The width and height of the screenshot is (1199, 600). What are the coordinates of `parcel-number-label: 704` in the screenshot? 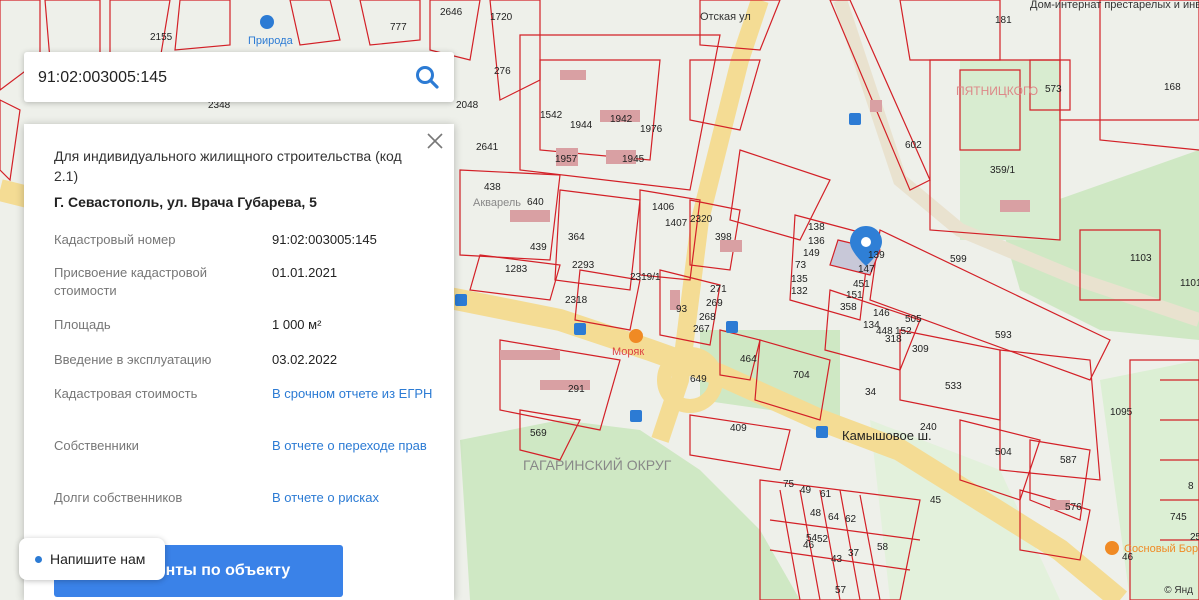 It's located at (801, 375).